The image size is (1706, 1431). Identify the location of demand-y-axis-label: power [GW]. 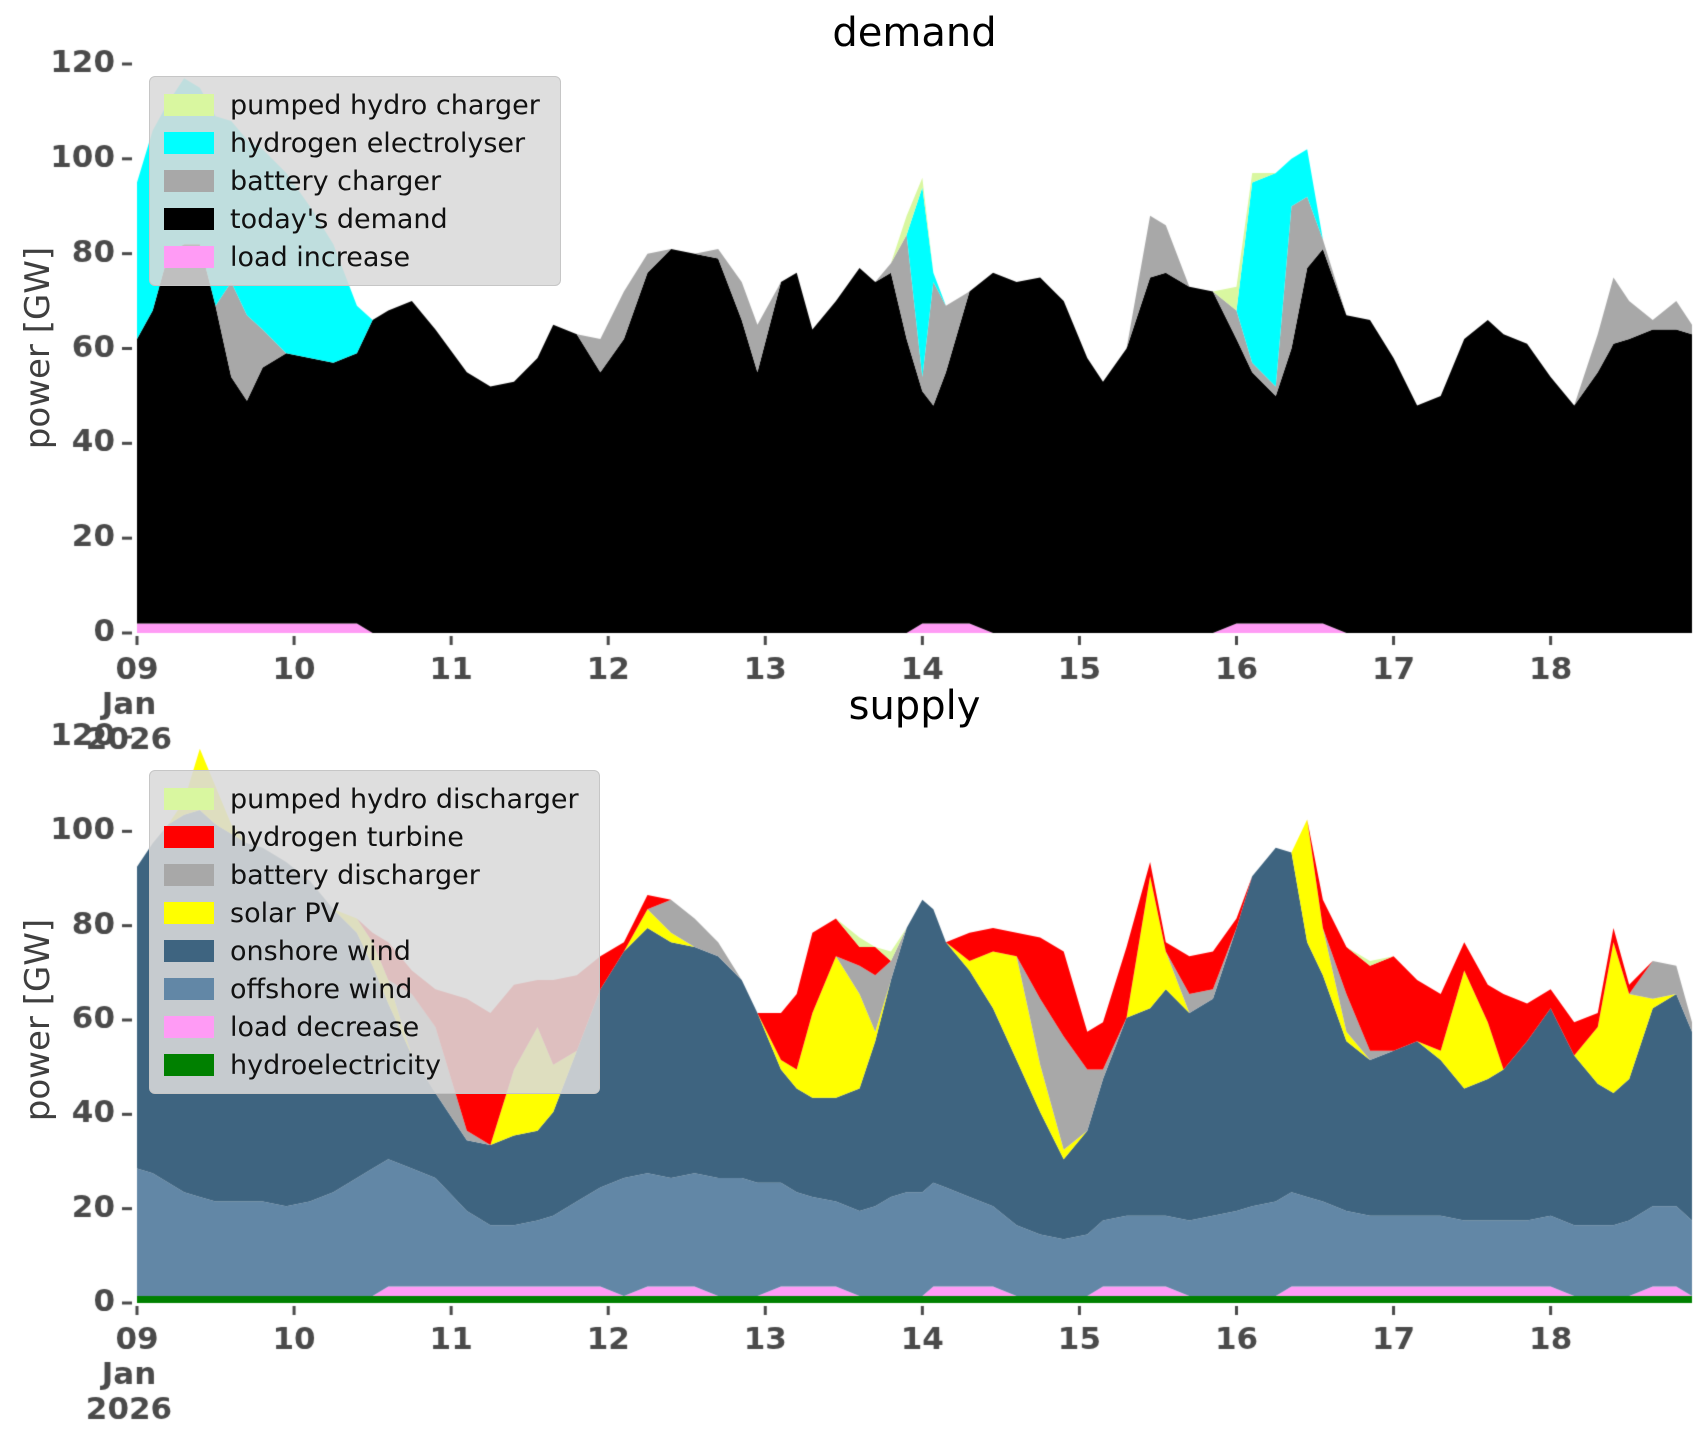
(38, 348).